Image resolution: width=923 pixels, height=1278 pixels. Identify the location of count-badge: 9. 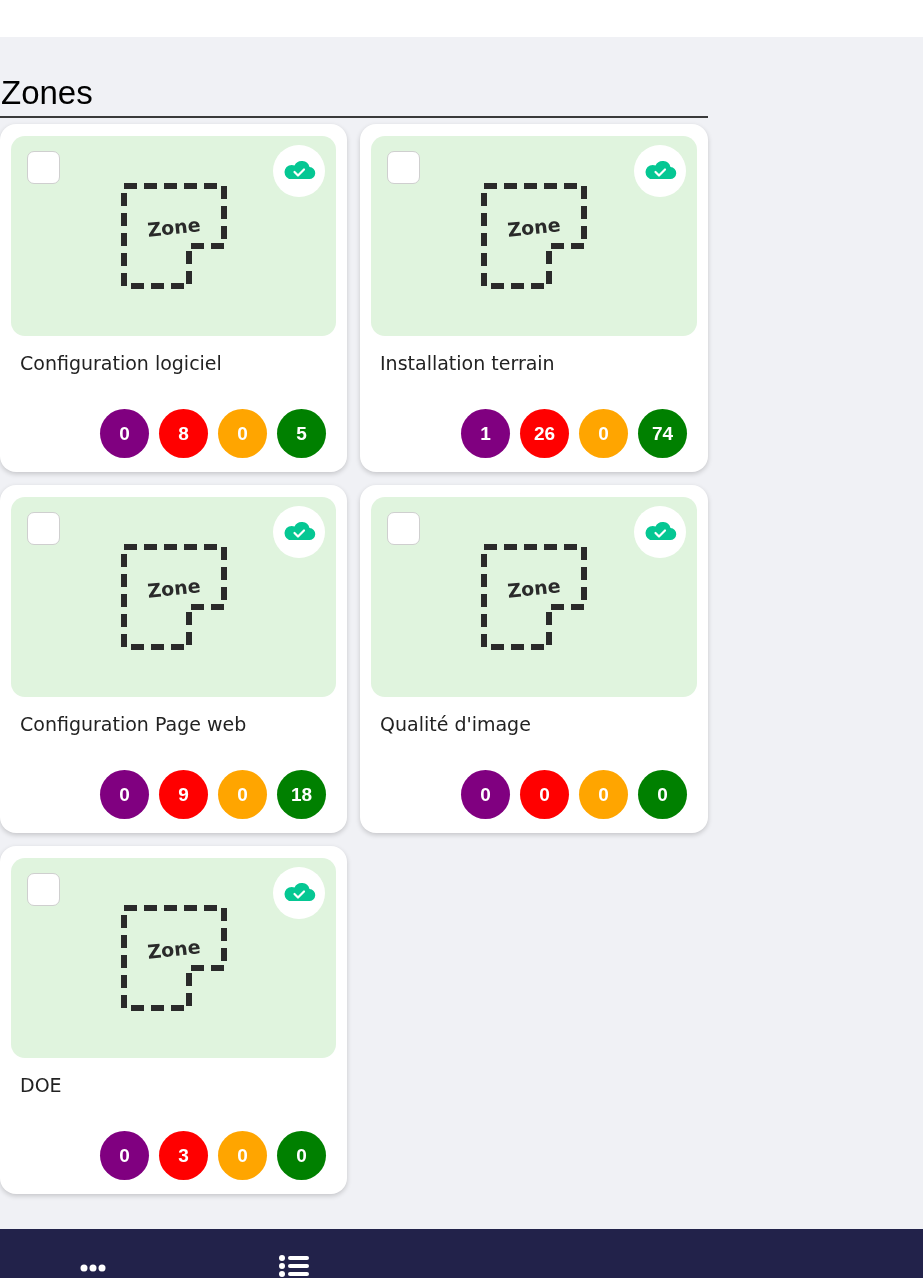
(183, 794).